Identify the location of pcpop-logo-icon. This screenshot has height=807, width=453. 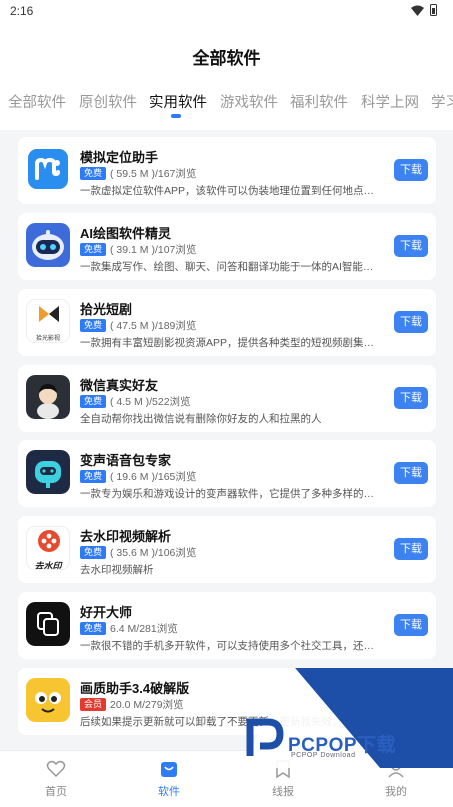
(265, 737).